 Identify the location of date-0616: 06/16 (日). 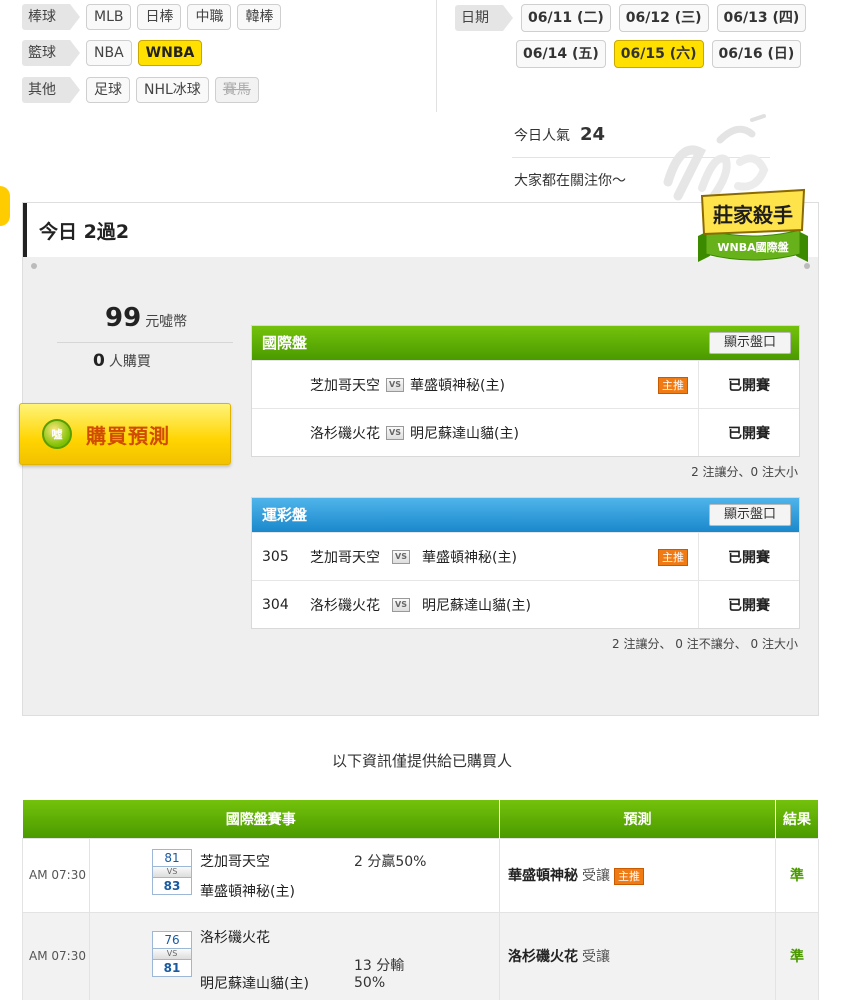
(756, 54).